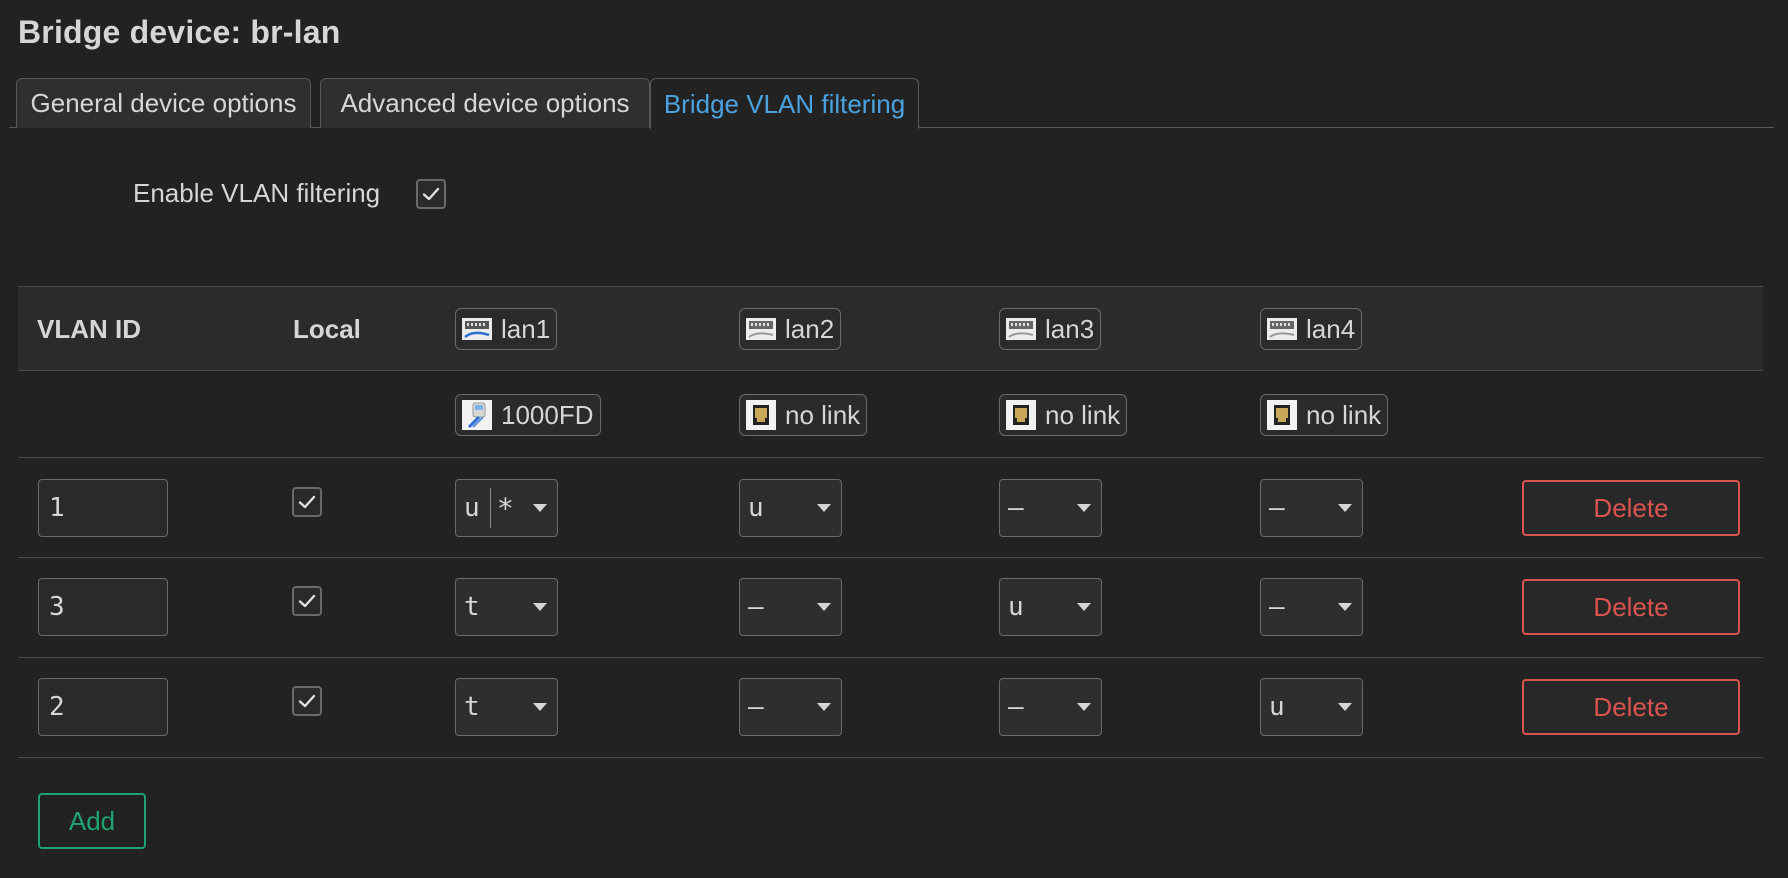 This screenshot has width=1788, height=878. Describe the element at coordinates (89, 329) in the screenshot. I see `column-header-vlan-id: VLAN ID` at that location.